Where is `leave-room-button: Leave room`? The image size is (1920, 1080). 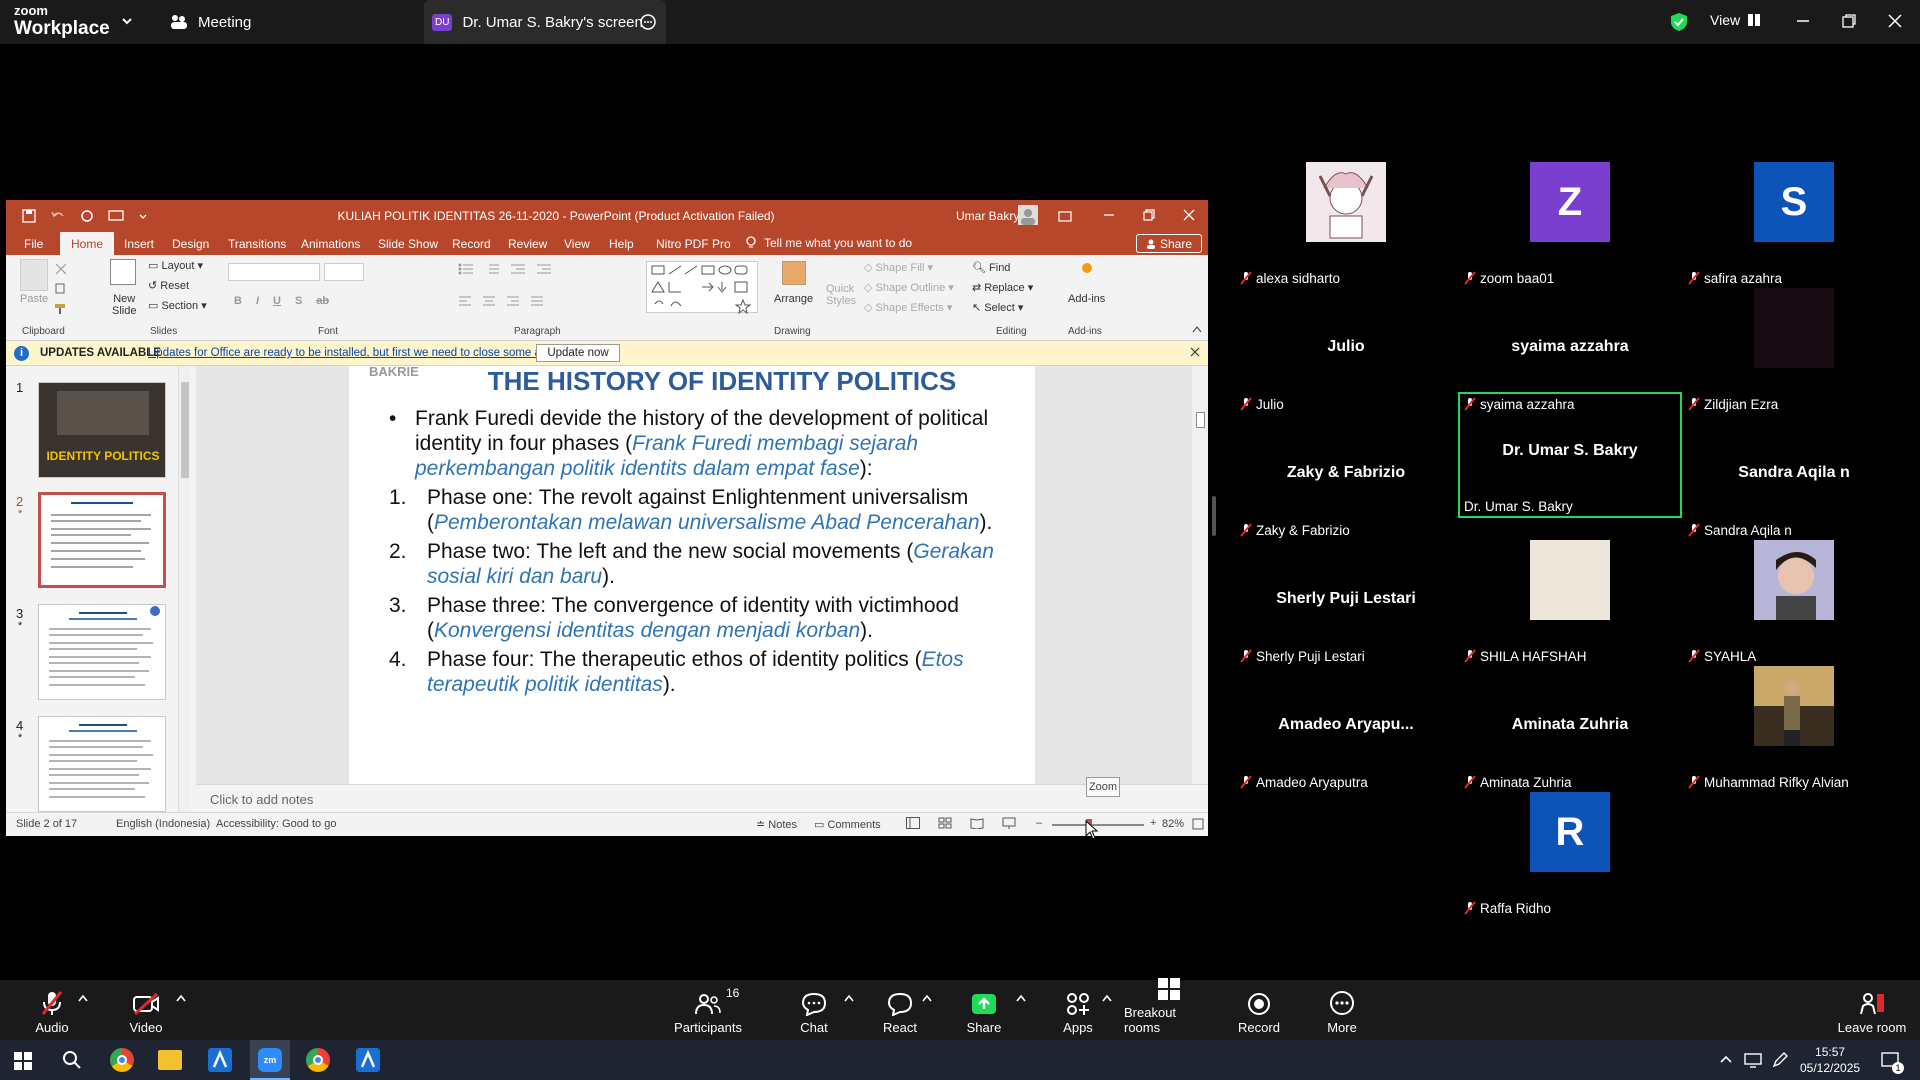
leave-room-button: Leave room is located at coordinates (1872, 1010).